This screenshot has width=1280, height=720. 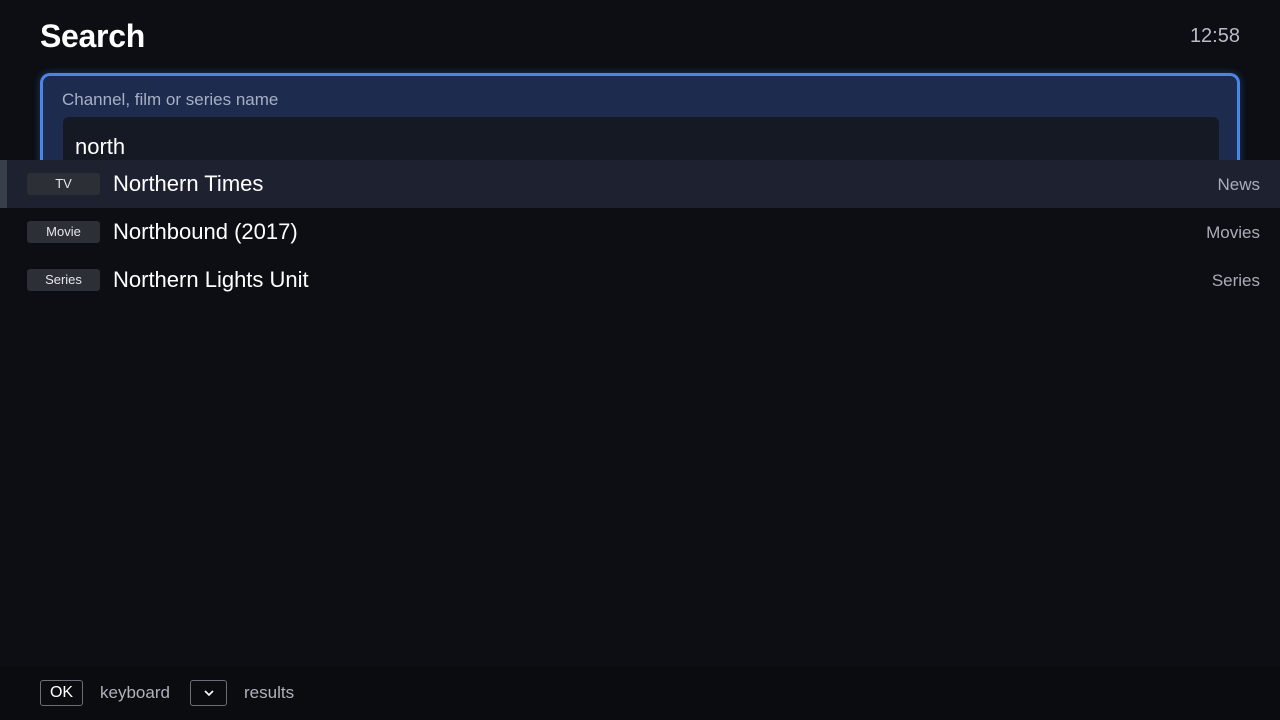 I want to click on footer-hints: OK keyboard results, so click(x=640, y=693).